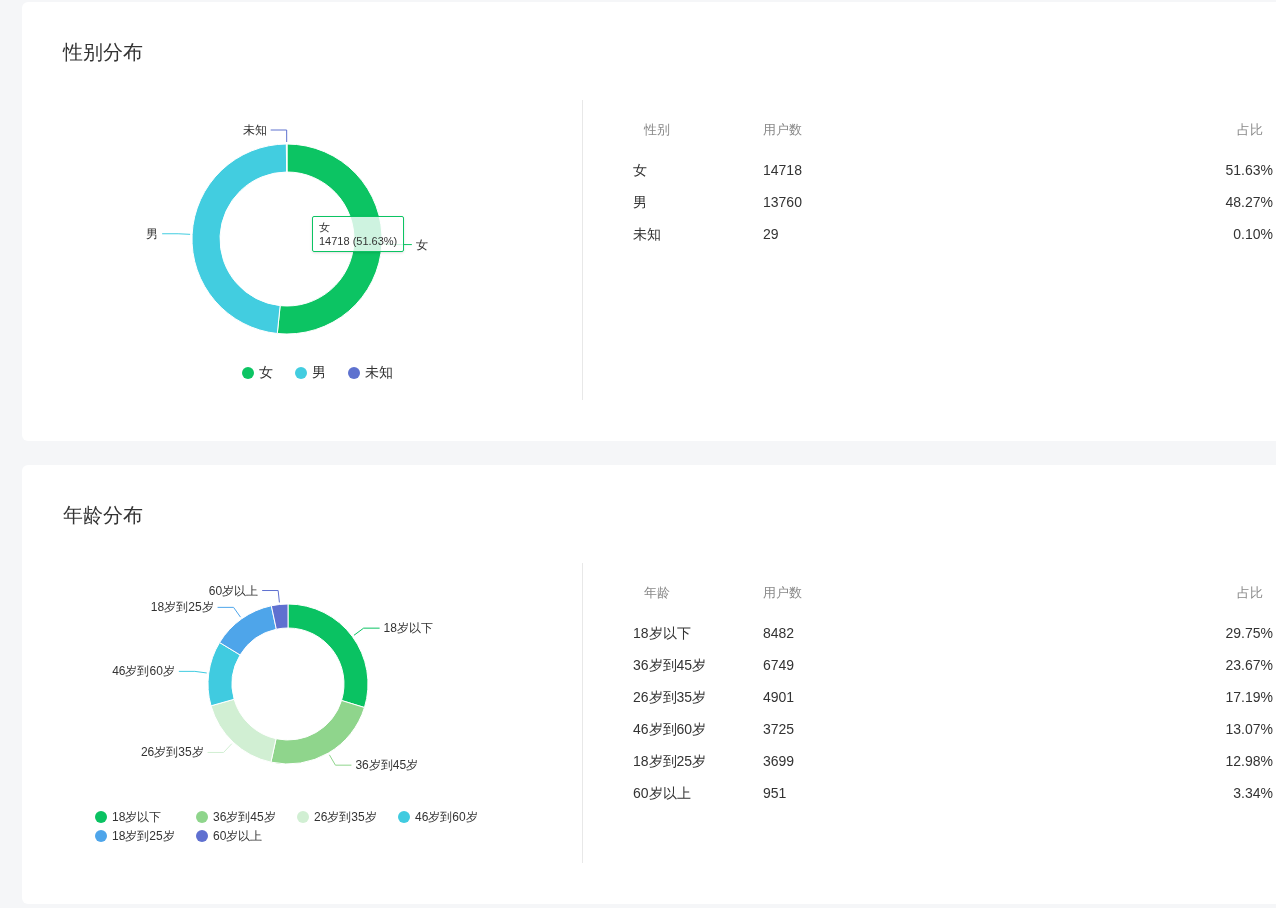 The image size is (1276, 908). Describe the element at coordinates (102, 52) in the screenshot. I see `section-title: 性别分布` at that location.